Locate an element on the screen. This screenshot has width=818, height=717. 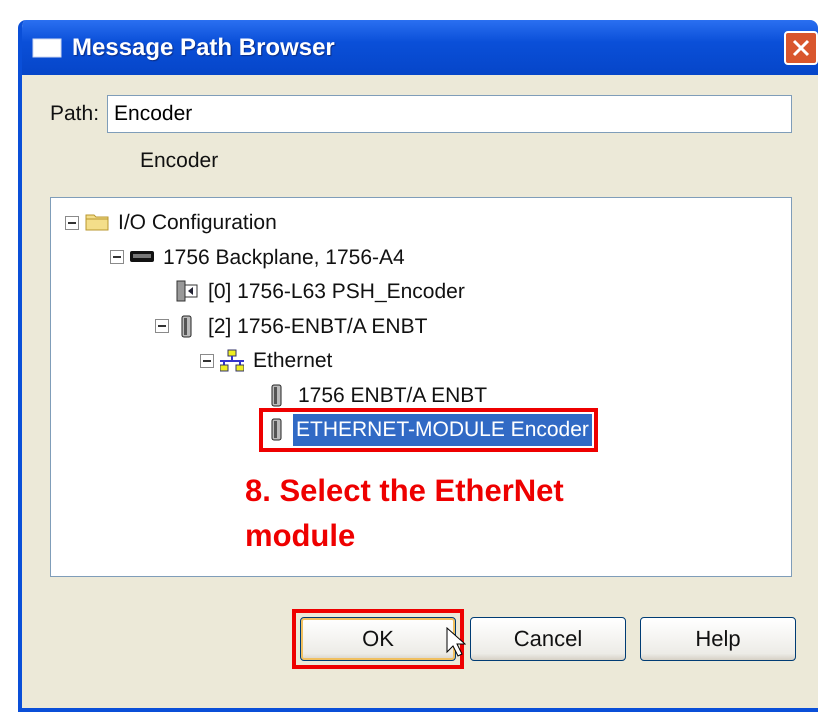
close-icon is located at coordinates (801, 48).